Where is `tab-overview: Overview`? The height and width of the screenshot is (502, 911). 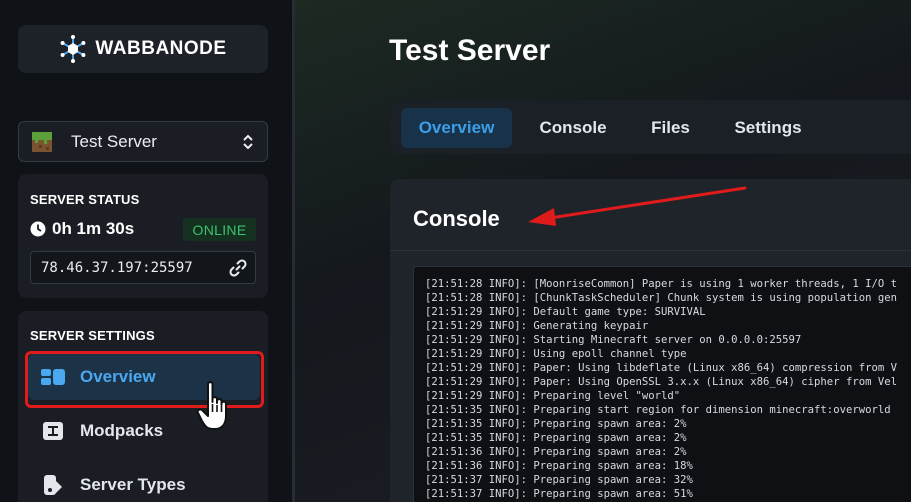
tab-overview: Overview is located at coordinates (456, 128).